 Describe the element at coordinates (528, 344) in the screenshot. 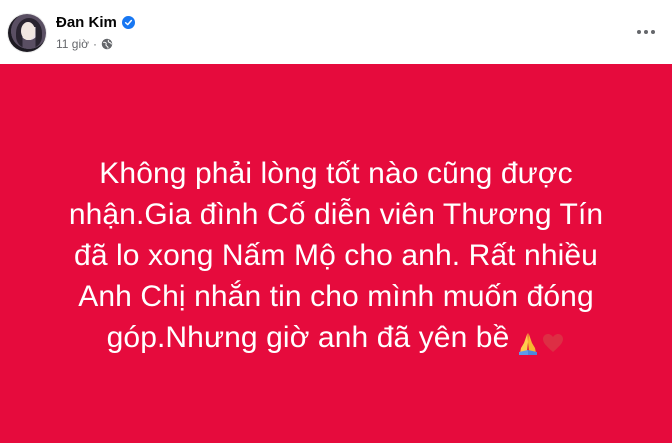

I see `folded-hands-emoji` at that location.